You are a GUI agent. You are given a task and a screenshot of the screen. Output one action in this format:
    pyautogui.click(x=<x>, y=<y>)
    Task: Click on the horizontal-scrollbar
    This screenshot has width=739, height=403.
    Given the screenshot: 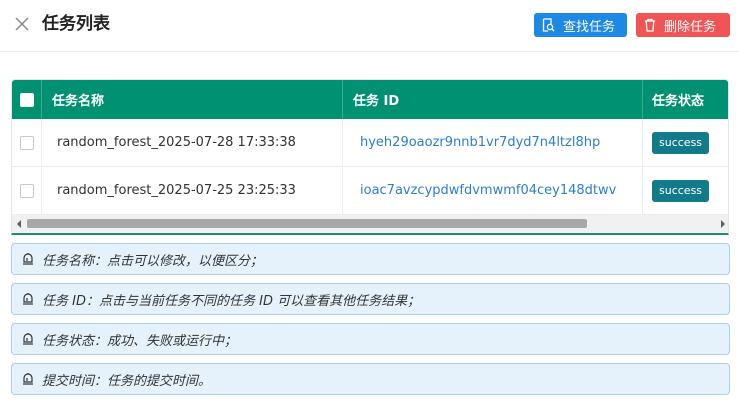 What is the action you would take?
    pyautogui.click(x=370, y=223)
    